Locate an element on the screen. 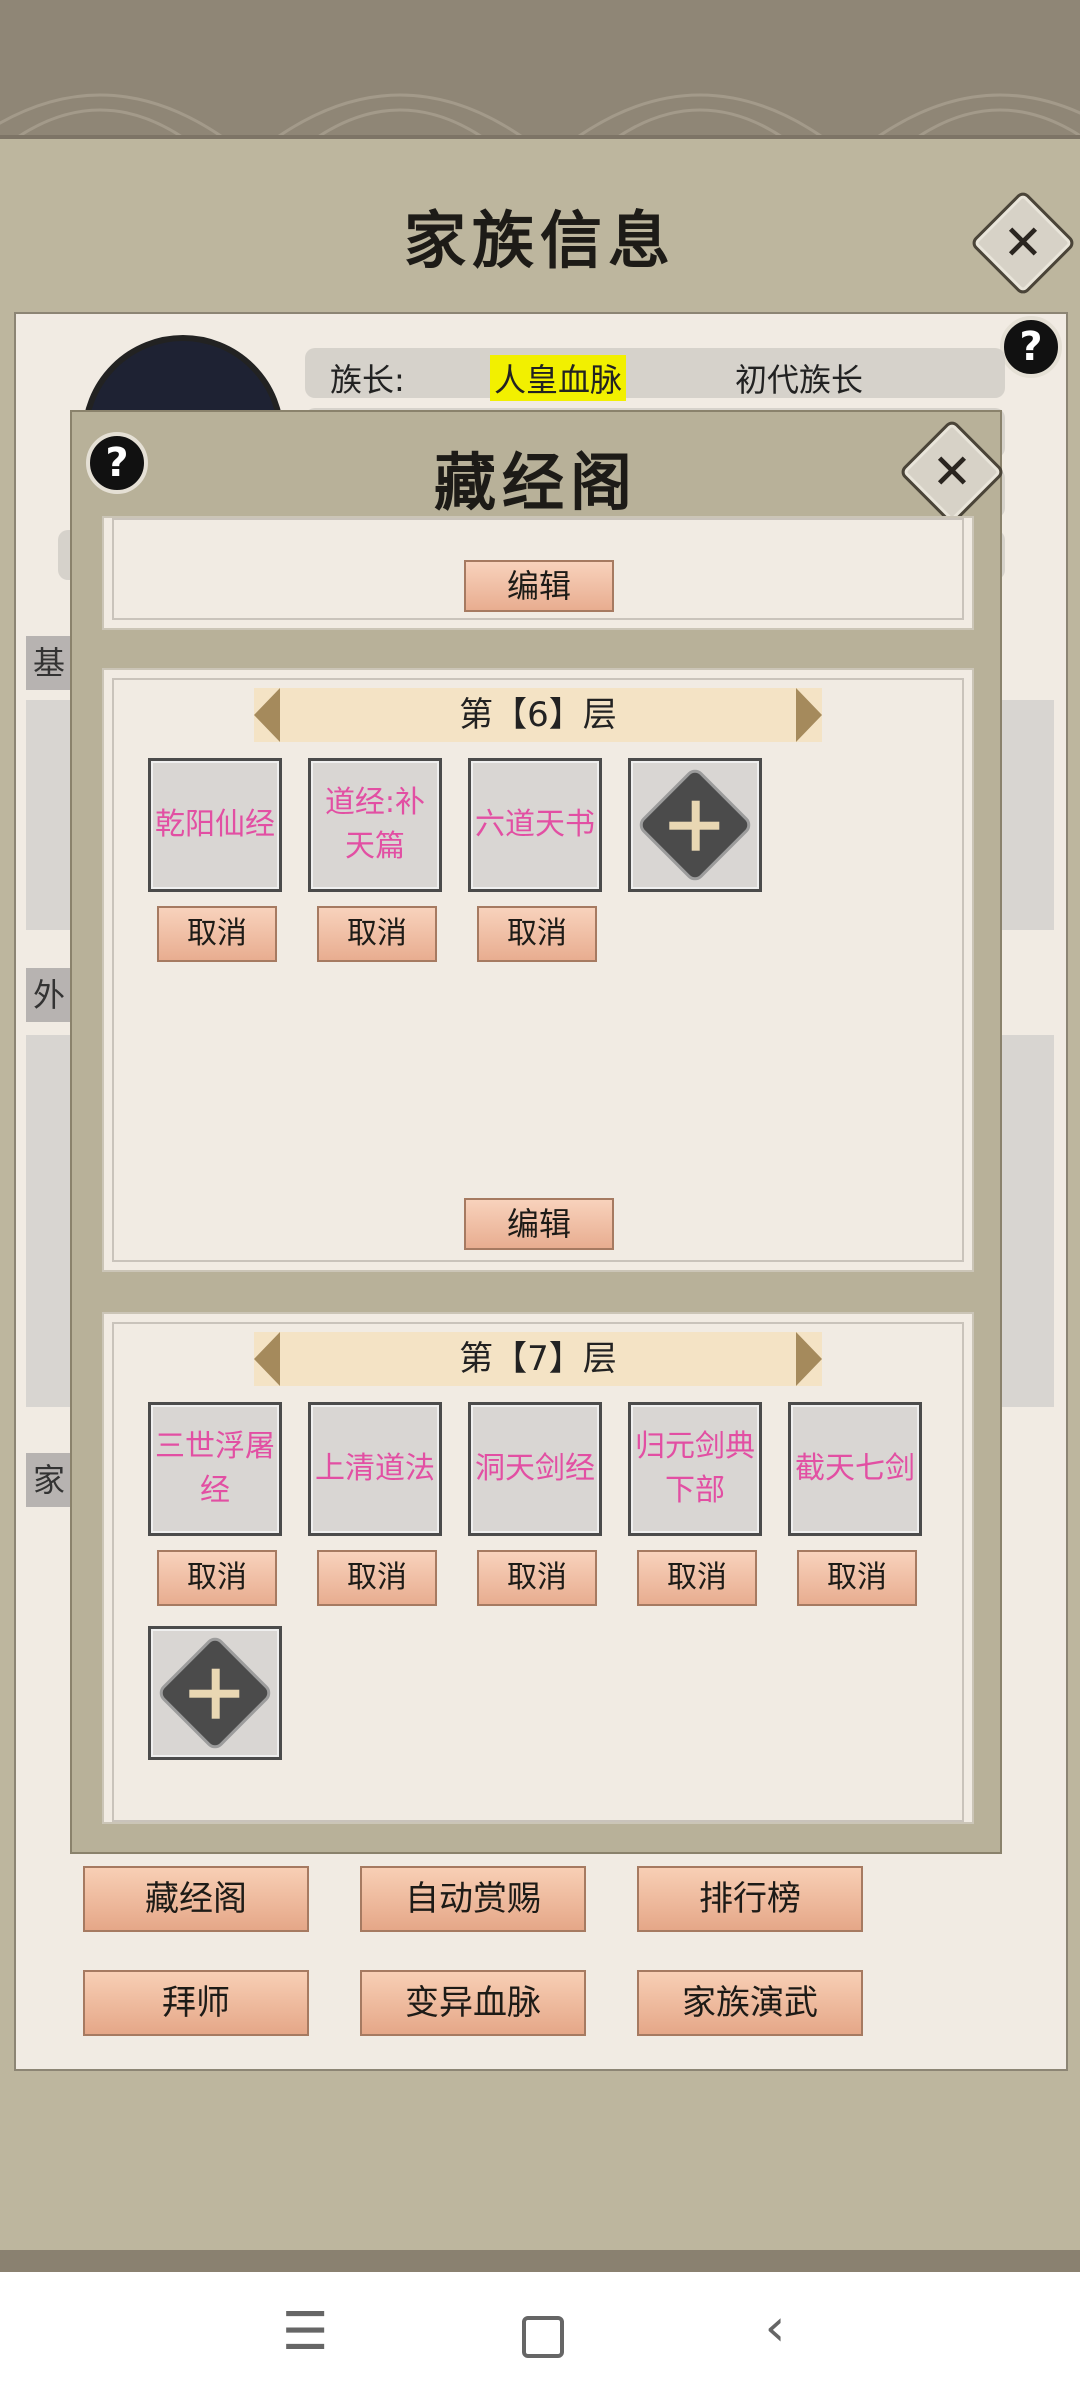 This screenshot has height=2400, width=1080. menu-icon: ☰ is located at coordinates (305, 2332).